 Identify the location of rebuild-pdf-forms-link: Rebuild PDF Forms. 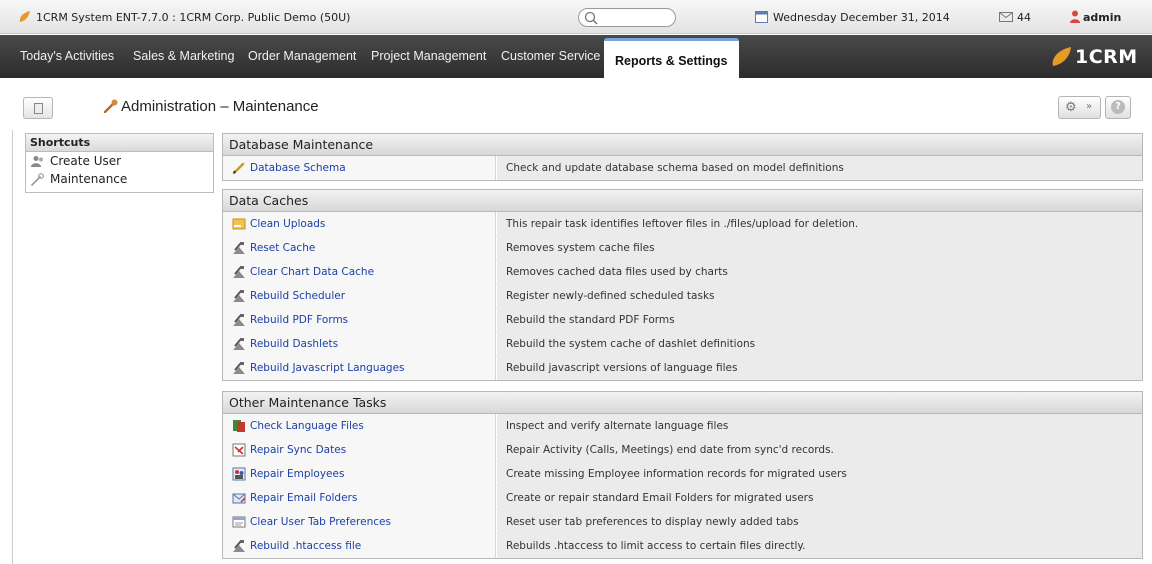
(299, 320).